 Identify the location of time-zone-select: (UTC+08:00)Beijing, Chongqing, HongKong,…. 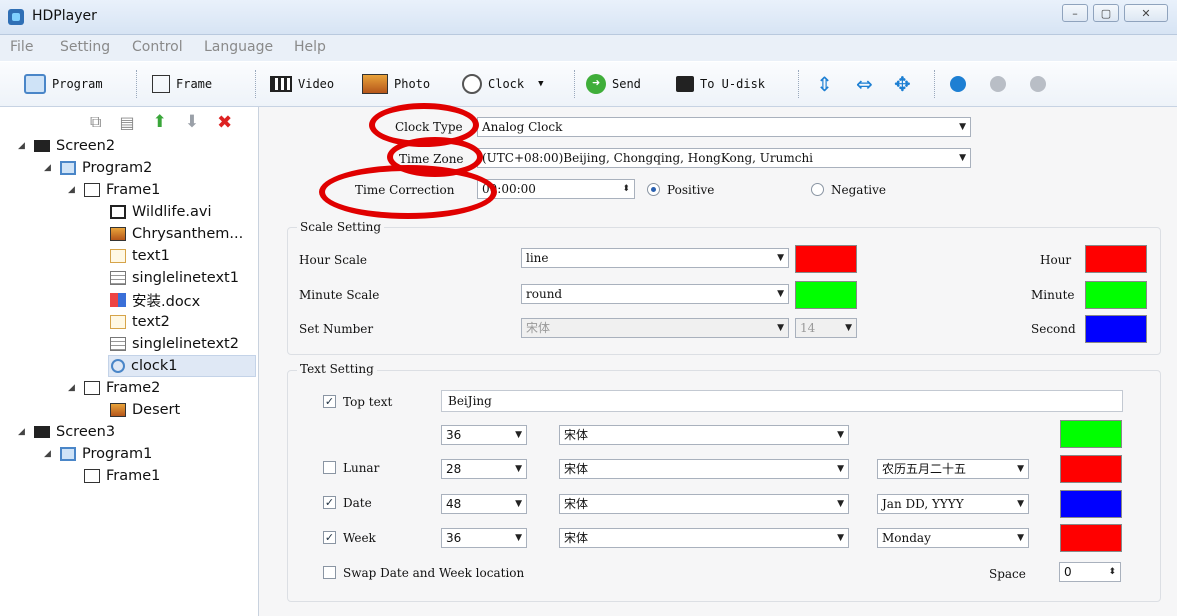
(724, 158).